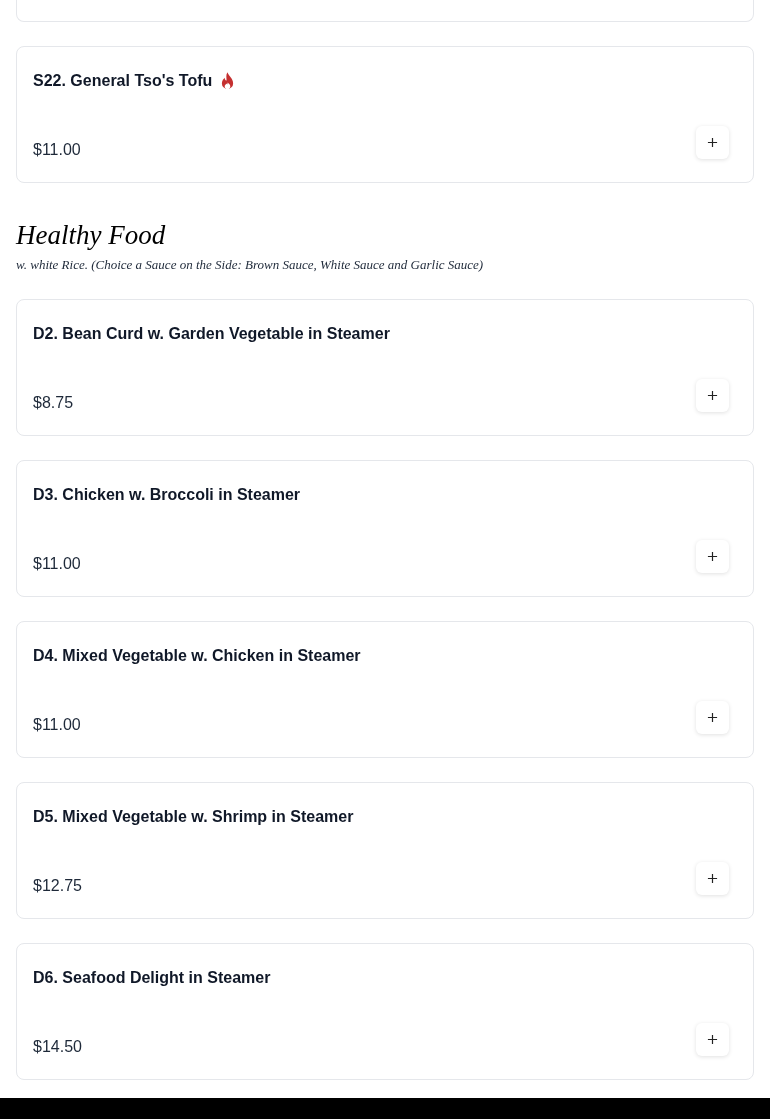 This screenshot has height=1119, width=770. What do you see at coordinates (250, 265) in the screenshot?
I see `section-description: w. white Rice. (Choice a Sauce on the Side: Brown Sauce, White Sauce and Garlic Sauce)` at bounding box center [250, 265].